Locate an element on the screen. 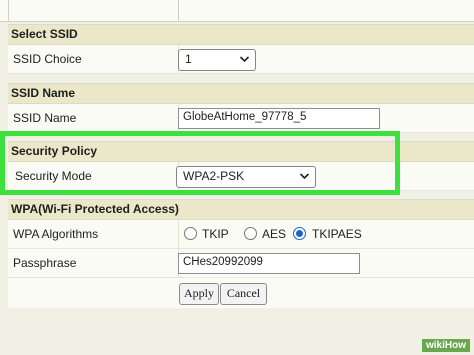  button-row: Apply Cancel is located at coordinates (241, 293).